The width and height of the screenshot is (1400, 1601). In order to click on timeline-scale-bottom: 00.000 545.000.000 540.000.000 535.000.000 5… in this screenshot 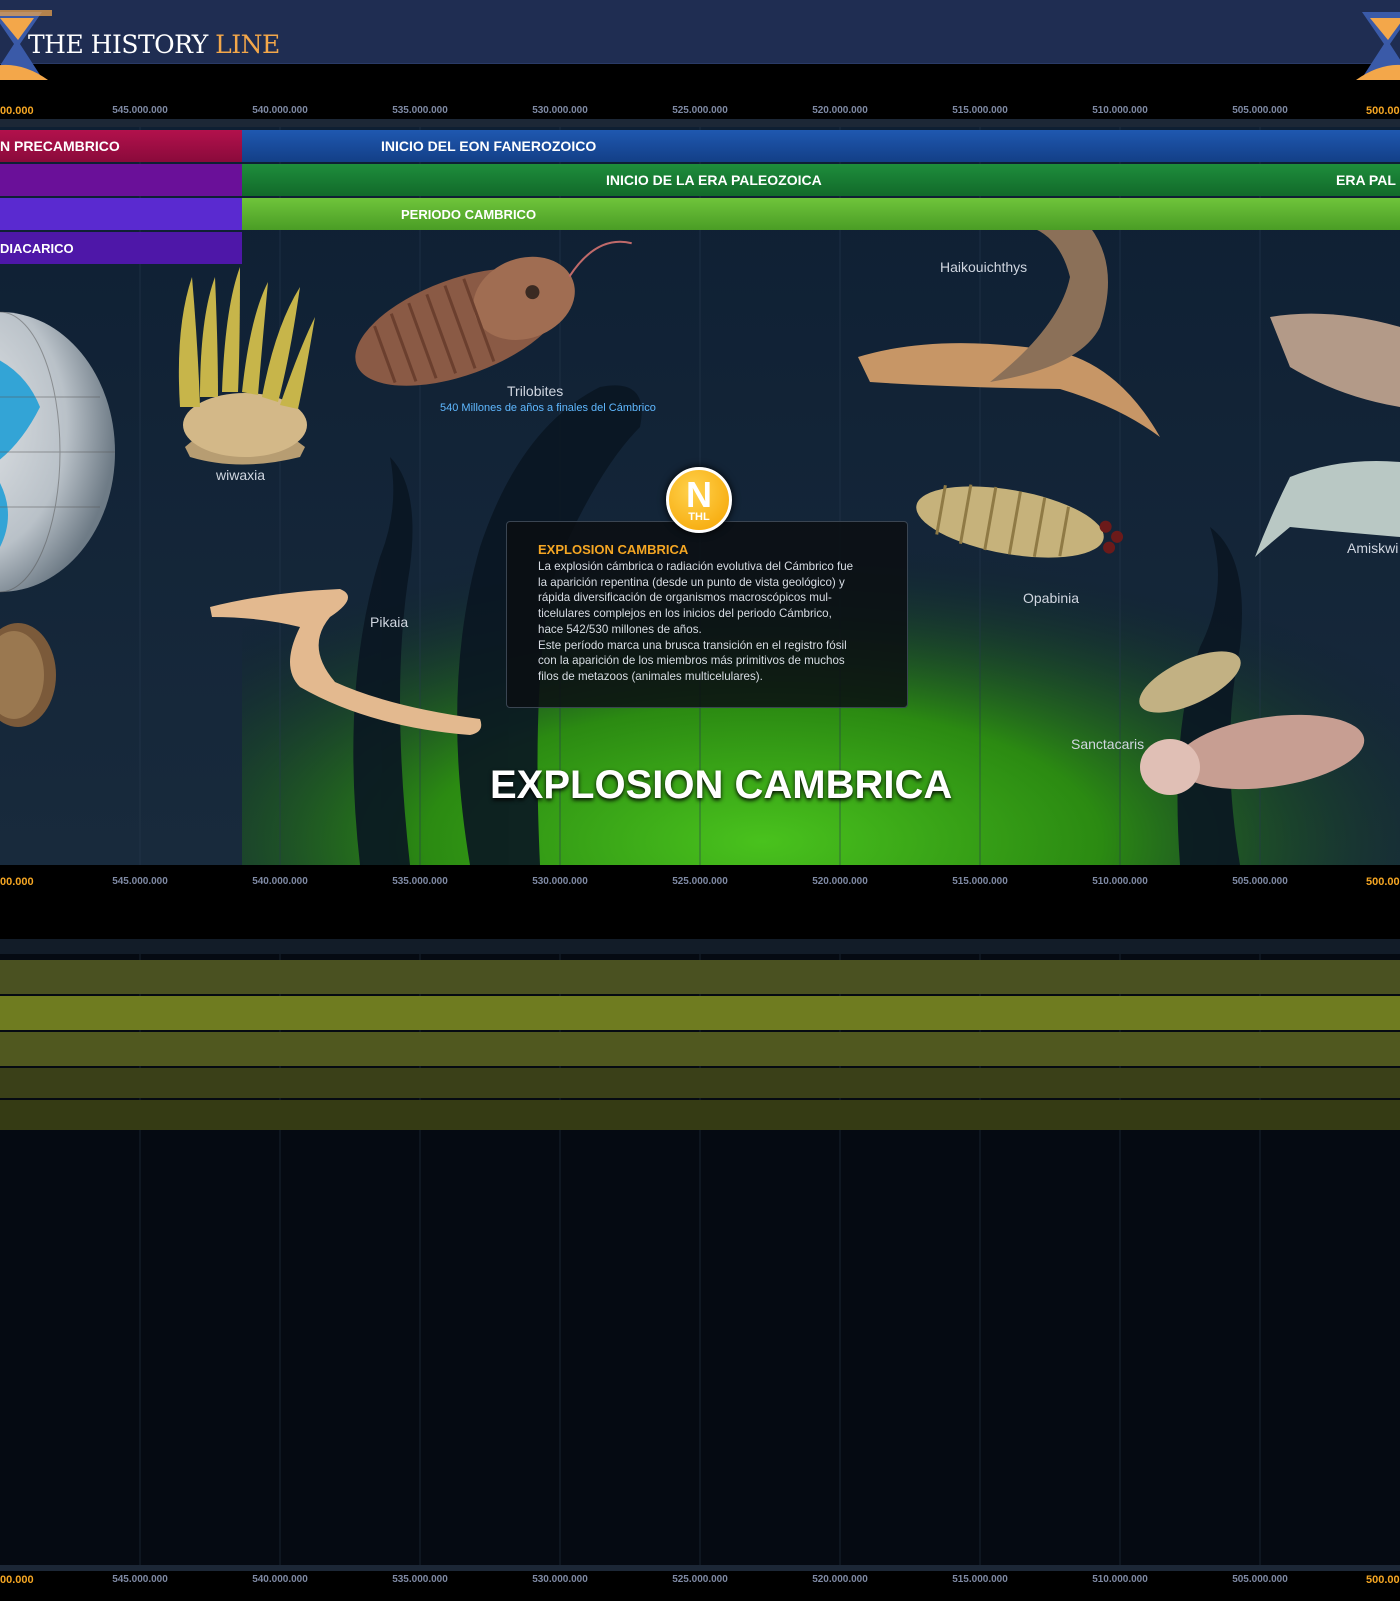, I will do `click(700, 1581)`.